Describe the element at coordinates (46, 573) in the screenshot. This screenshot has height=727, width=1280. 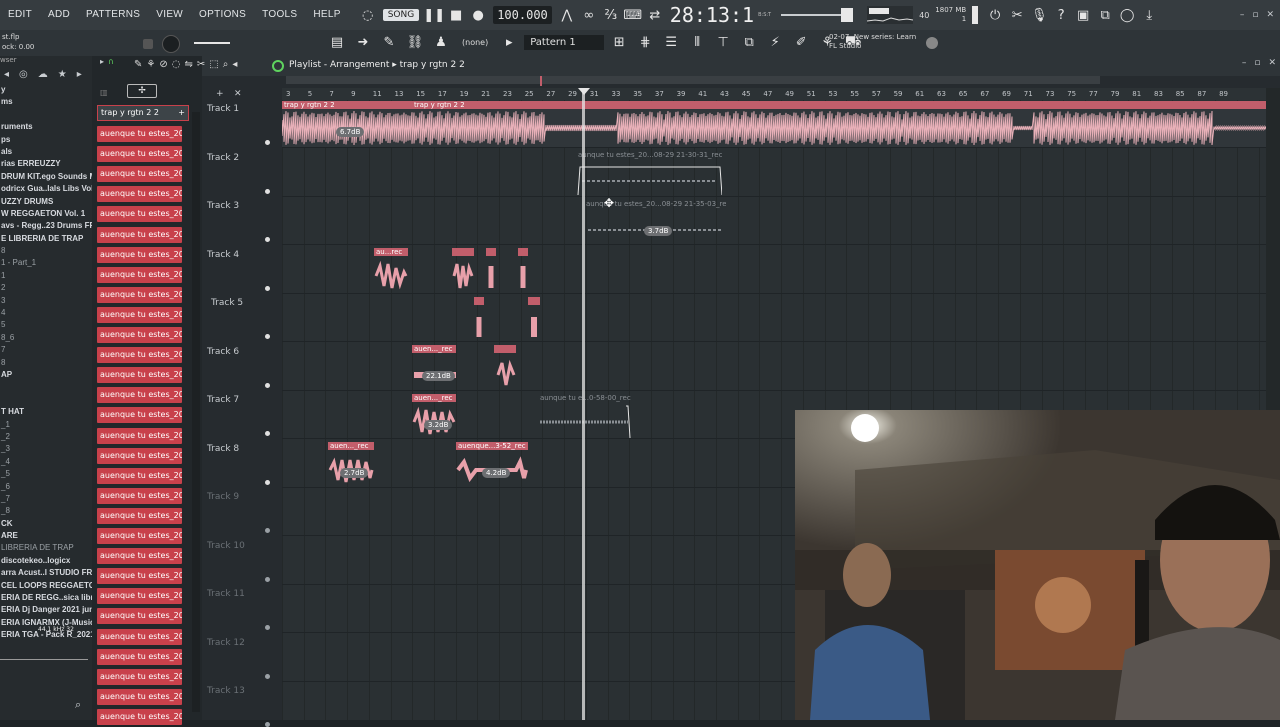
I see `browser-item: arra Acust..l STUDIO FREE` at that location.